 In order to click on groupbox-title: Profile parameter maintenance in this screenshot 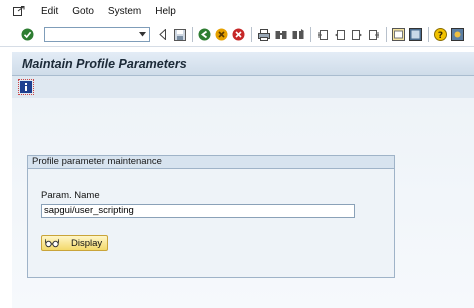, I will do `click(211, 162)`.